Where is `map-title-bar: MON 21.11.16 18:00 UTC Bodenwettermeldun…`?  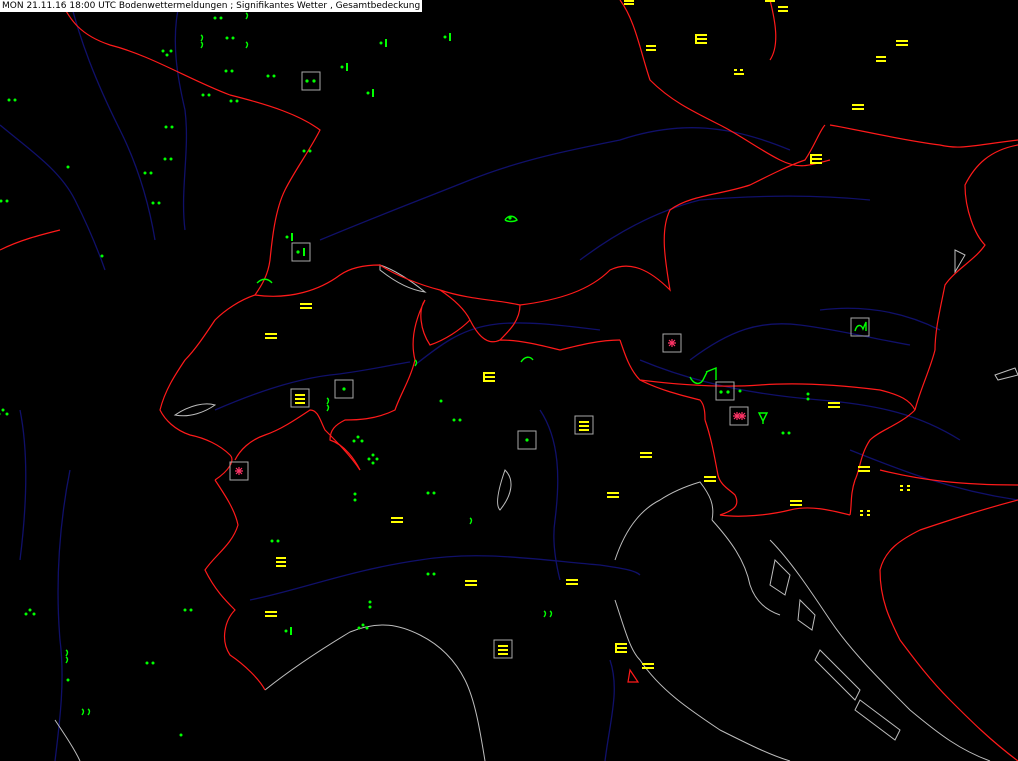
map-title-bar: MON 21.11.16 18:00 UTC Bodenwettermeldun… is located at coordinates (211, 6).